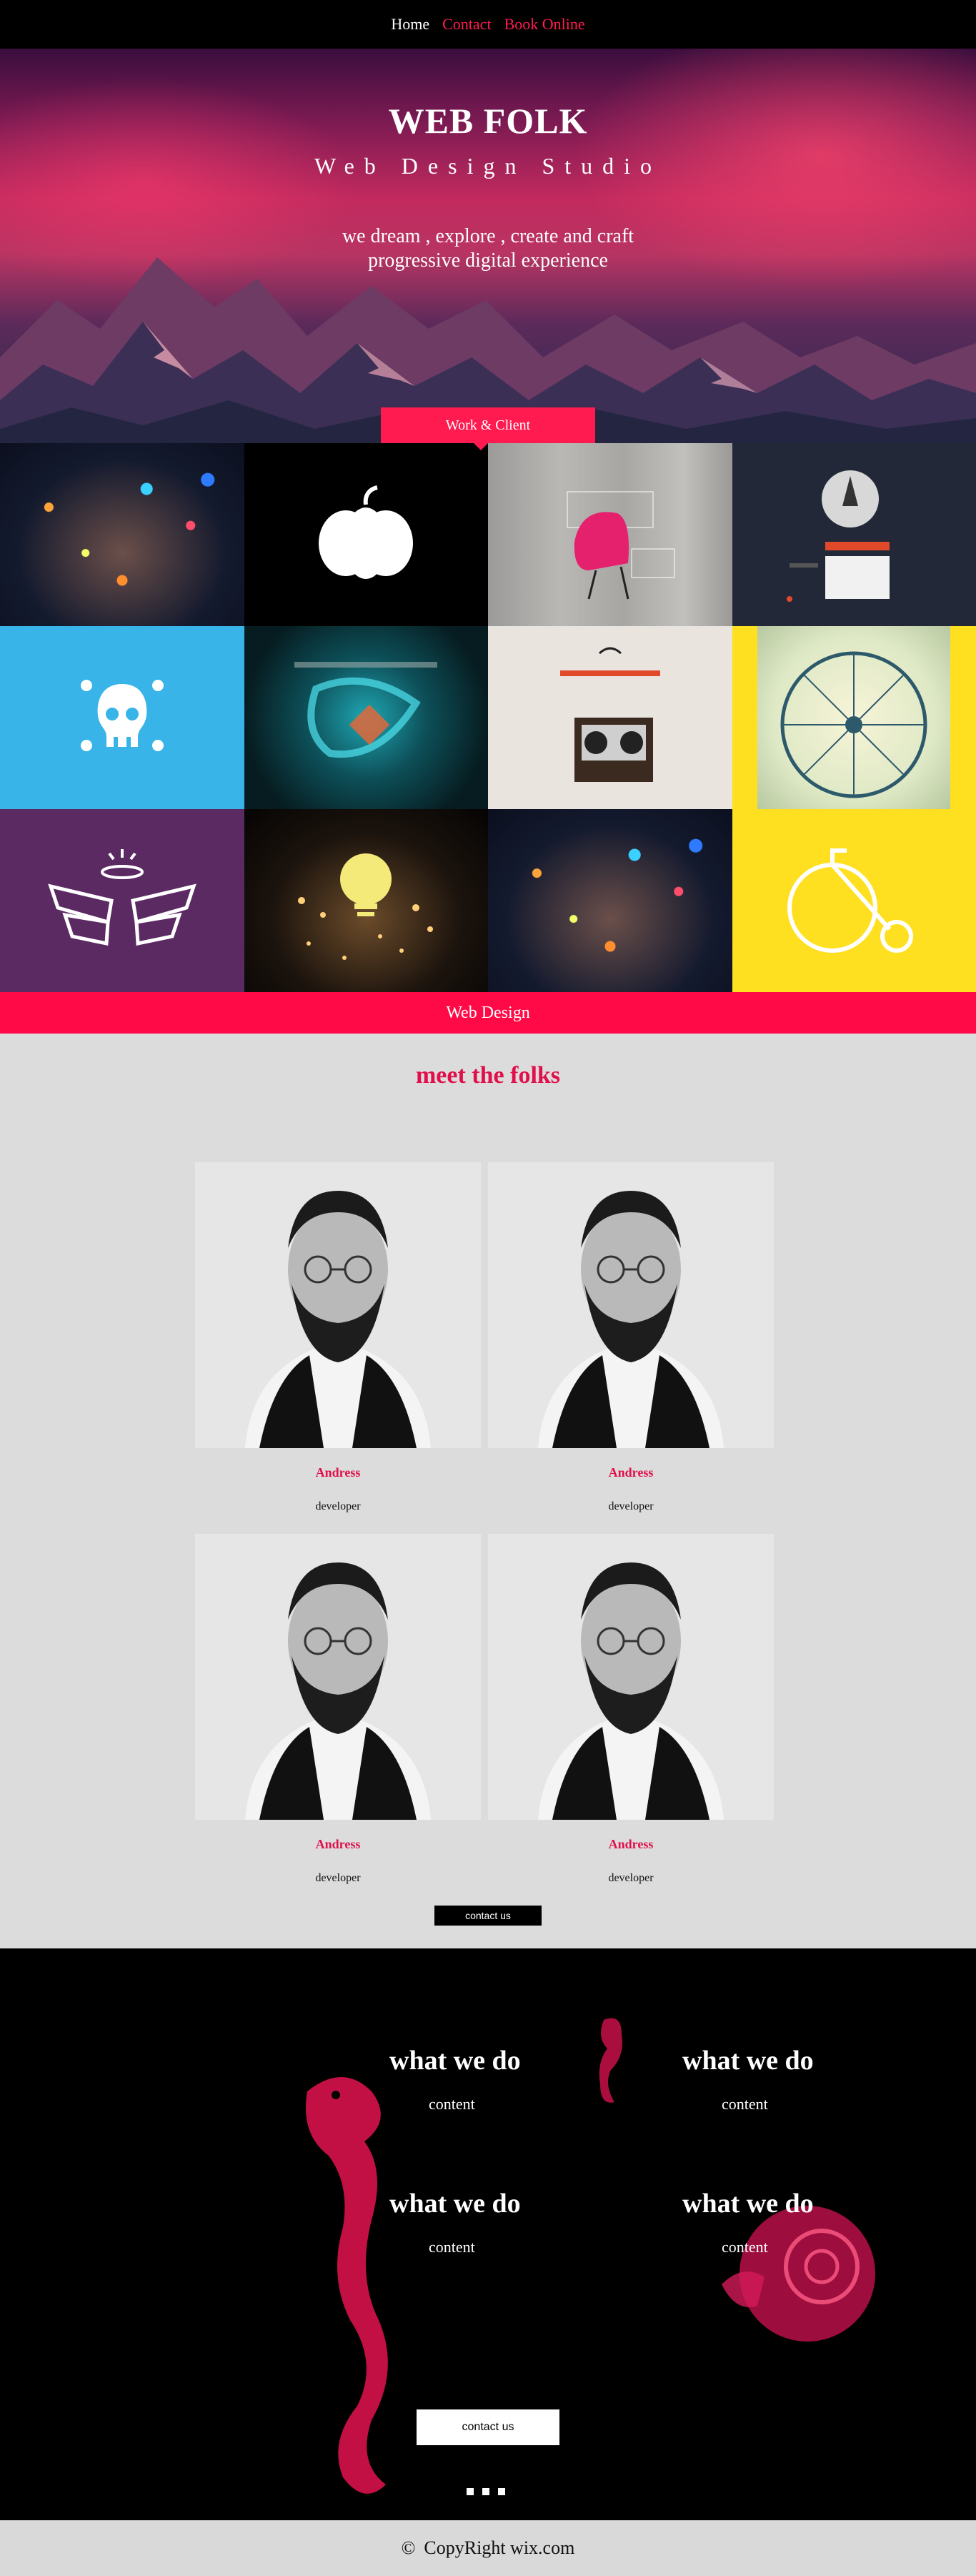 This screenshot has width=976, height=2576. I want to click on top-nav: Home Contact Book Online, so click(488, 24).